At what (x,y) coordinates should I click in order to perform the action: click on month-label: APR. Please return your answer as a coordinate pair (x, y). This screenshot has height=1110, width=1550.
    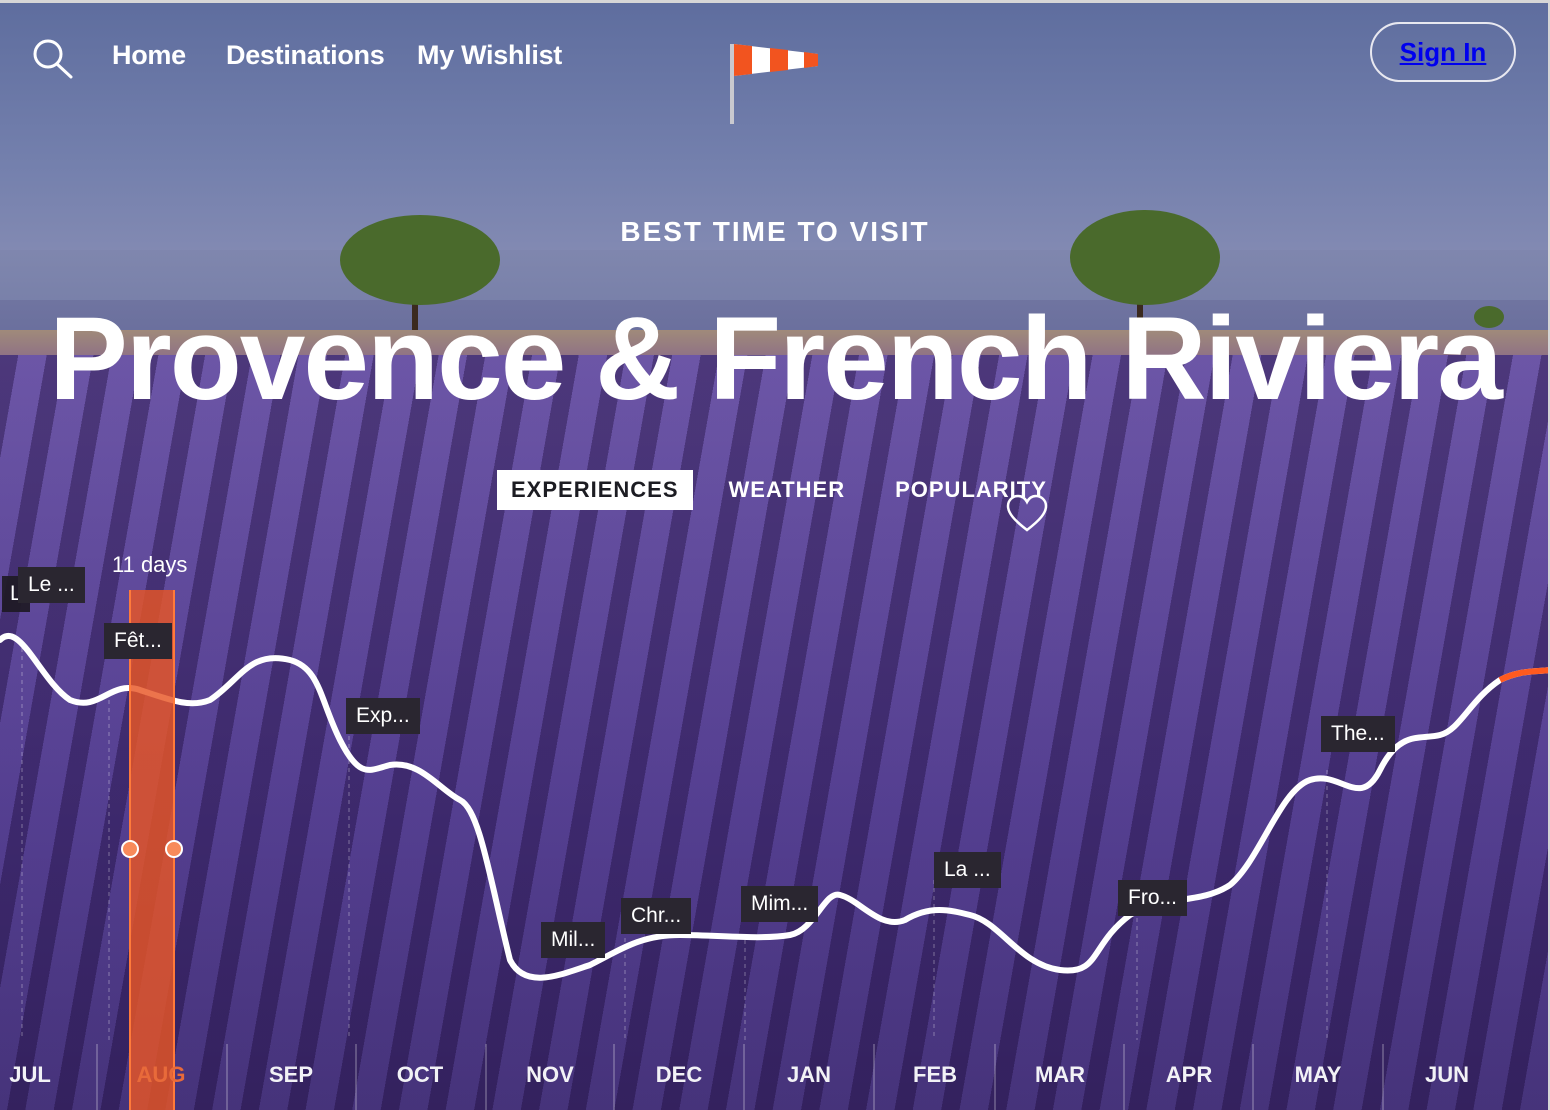
    Looking at the image, I should click on (1189, 1075).